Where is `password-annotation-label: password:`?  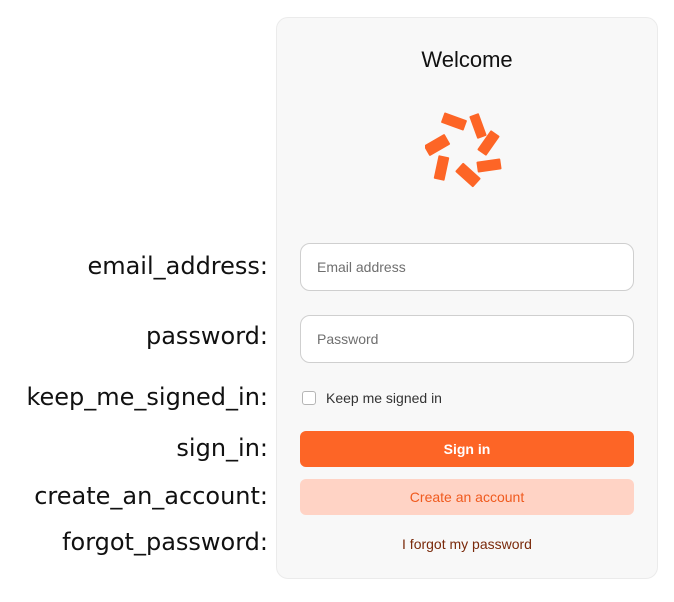
password-annotation-label: password: is located at coordinates (206, 336).